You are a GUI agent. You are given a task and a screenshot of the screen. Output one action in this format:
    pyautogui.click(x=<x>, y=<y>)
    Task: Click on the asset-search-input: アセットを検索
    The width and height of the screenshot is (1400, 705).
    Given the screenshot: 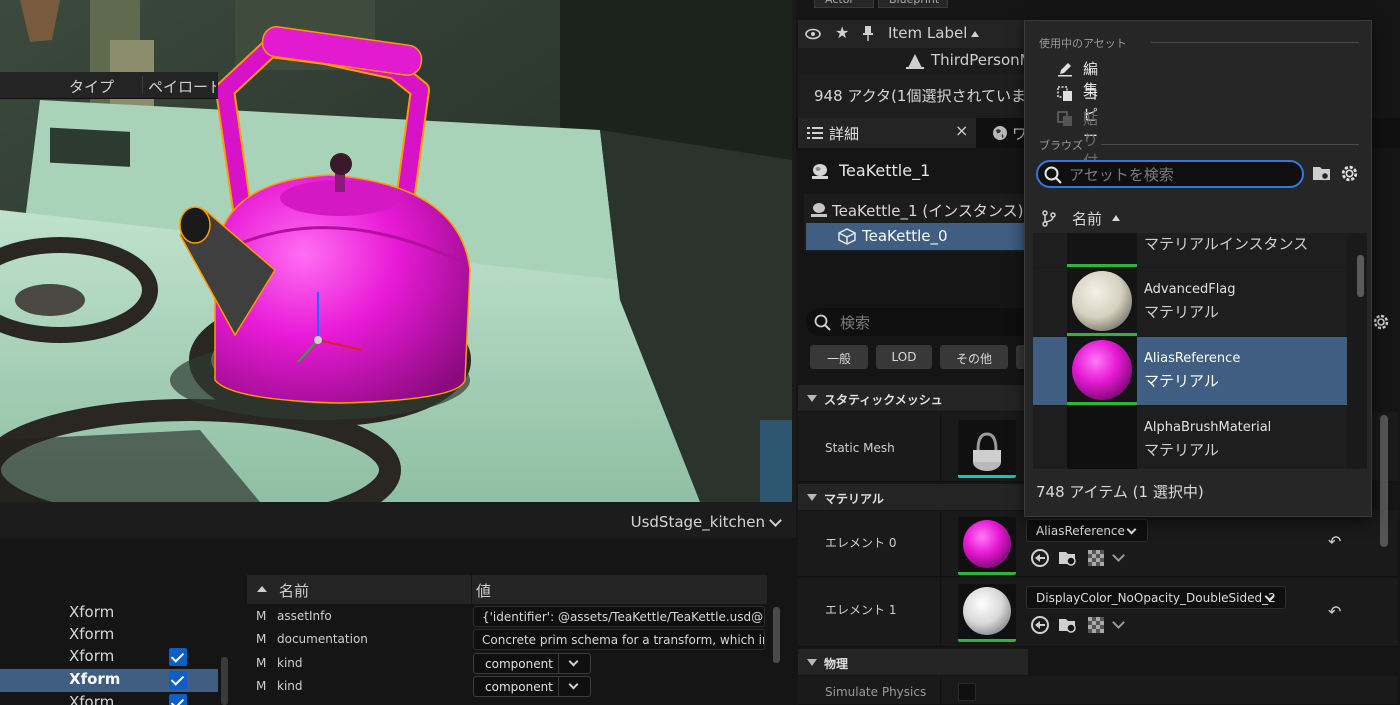 What is the action you would take?
    pyautogui.click(x=1170, y=174)
    